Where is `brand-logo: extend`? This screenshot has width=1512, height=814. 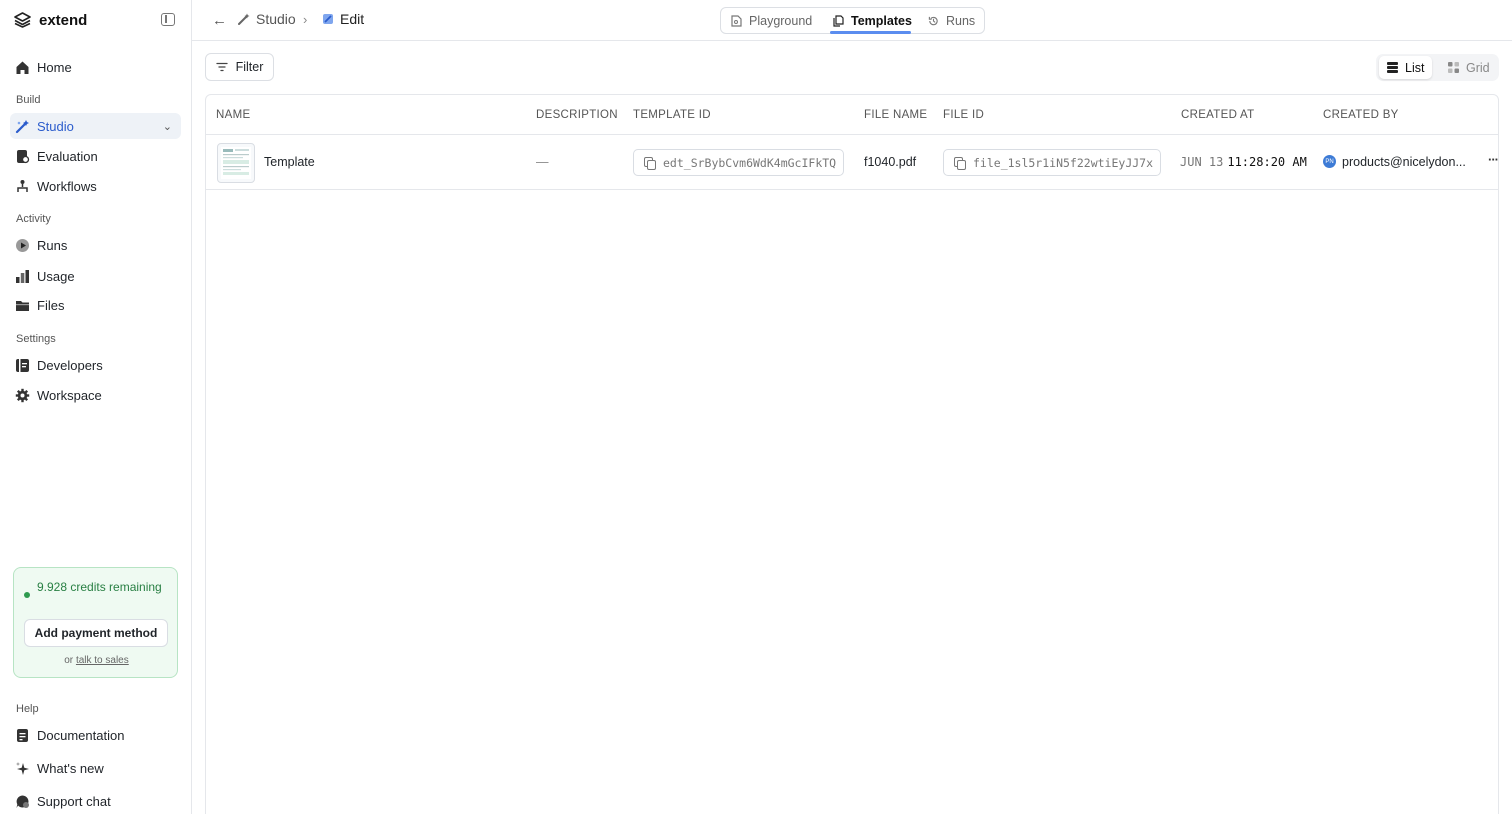 brand-logo: extend is located at coordinates (50, 20).